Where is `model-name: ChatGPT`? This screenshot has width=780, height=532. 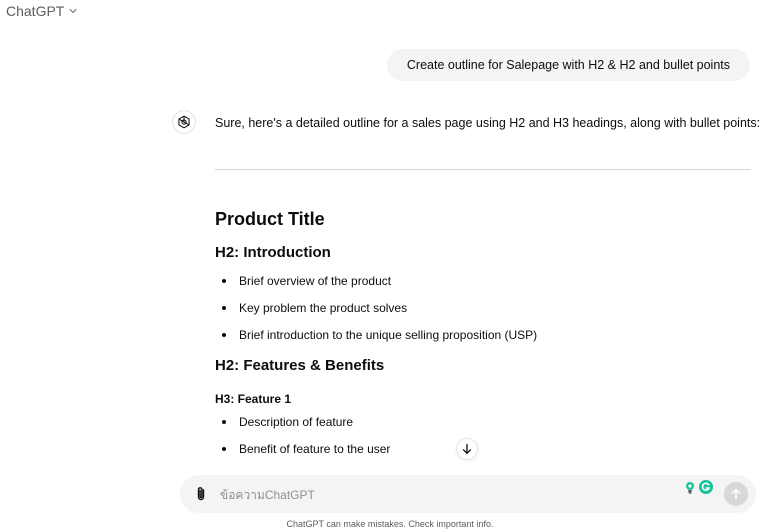
model-name: ChatGPT is located at coordinates (35, 11).